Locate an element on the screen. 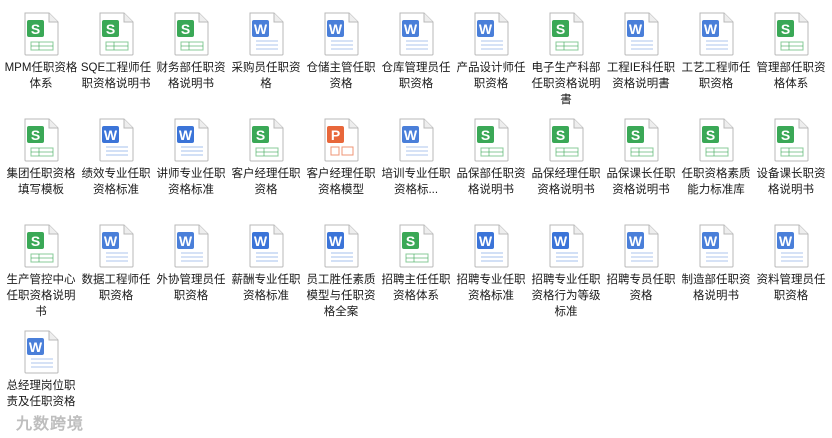 This screenshot has width=832, height=438. file-name-label: 品保部任职资格说明书 is located at coordinates (491, 182).